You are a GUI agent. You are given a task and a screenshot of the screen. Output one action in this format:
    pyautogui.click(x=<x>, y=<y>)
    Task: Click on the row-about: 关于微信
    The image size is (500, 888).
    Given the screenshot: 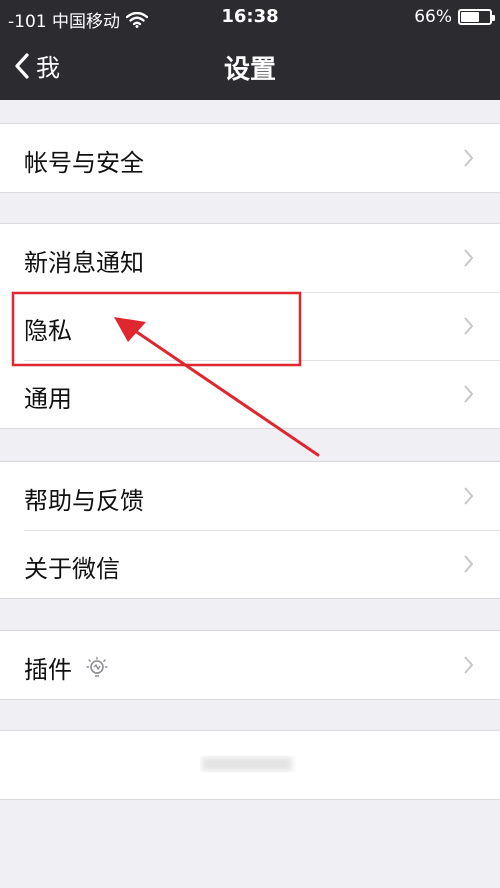 What is the action you would take?
    pyautogui.click(x=250, y=564)
    